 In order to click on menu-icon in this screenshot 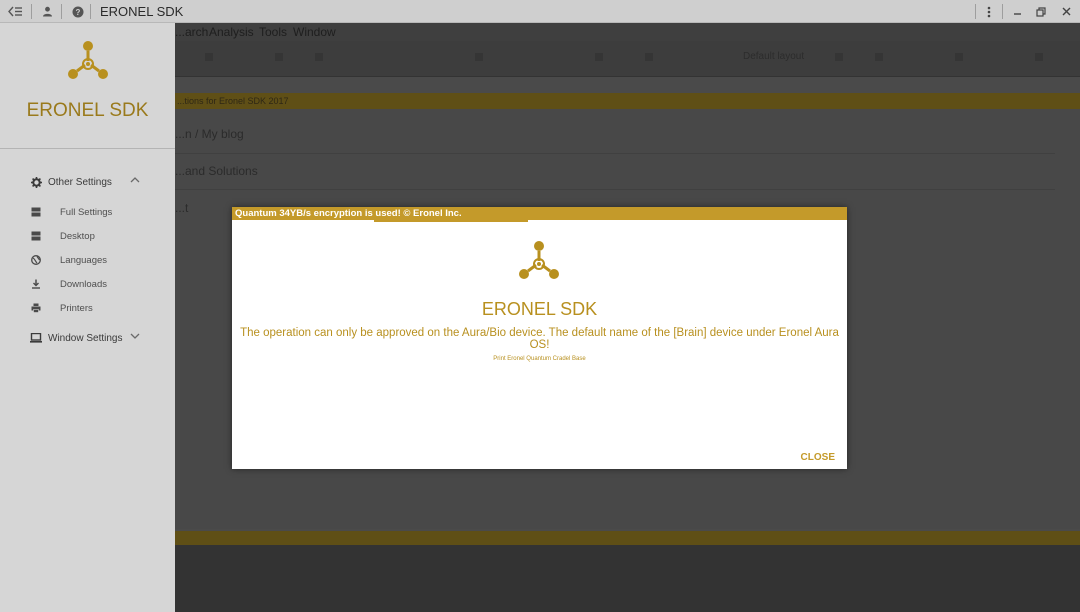, I will do `click(989, 11)`.